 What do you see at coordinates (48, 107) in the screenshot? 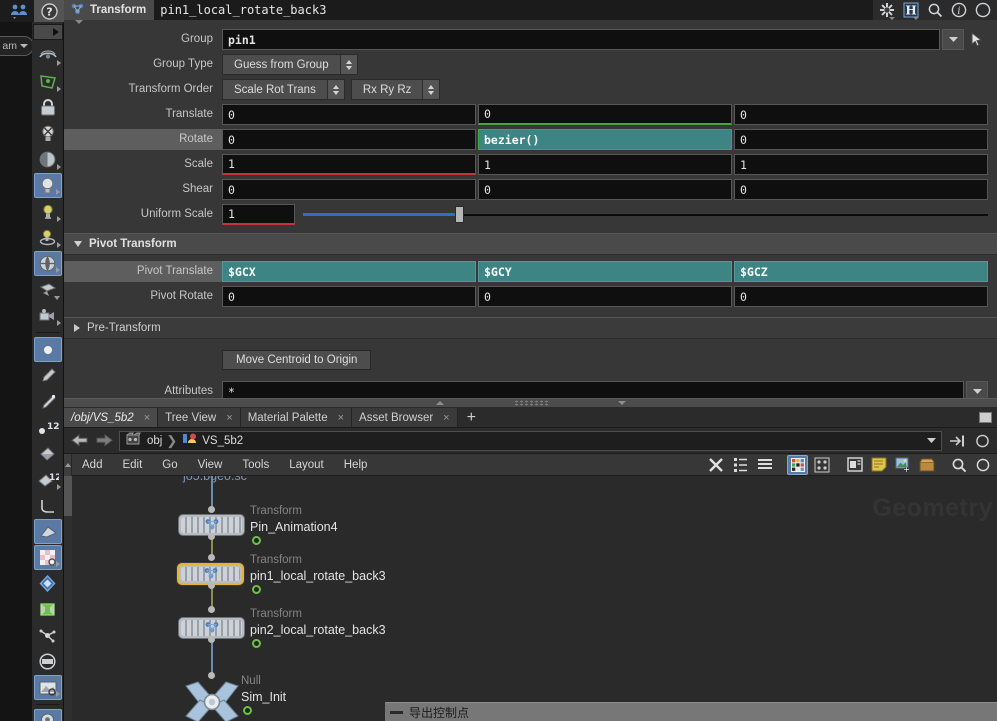
I see `lock-icon` at bounding box center [48, 107].